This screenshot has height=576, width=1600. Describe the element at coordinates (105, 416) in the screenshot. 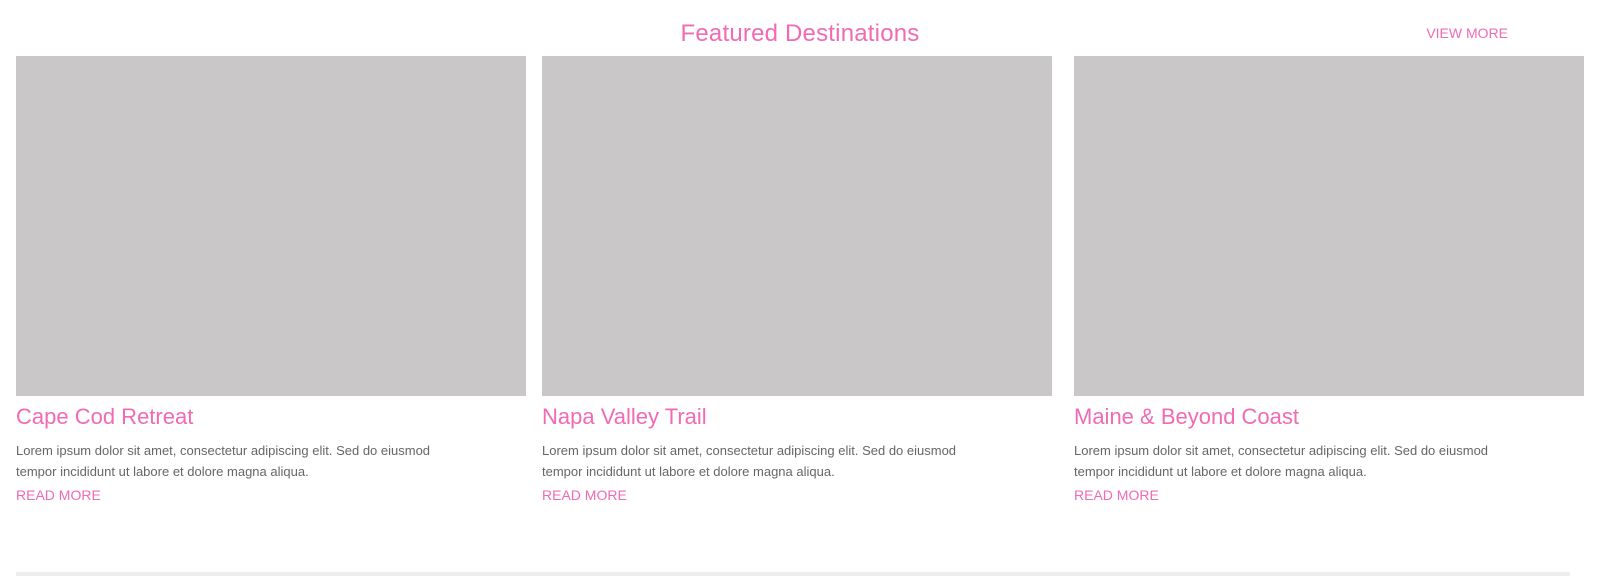

I see `card-title: Cape Cod Retreat` at that location.